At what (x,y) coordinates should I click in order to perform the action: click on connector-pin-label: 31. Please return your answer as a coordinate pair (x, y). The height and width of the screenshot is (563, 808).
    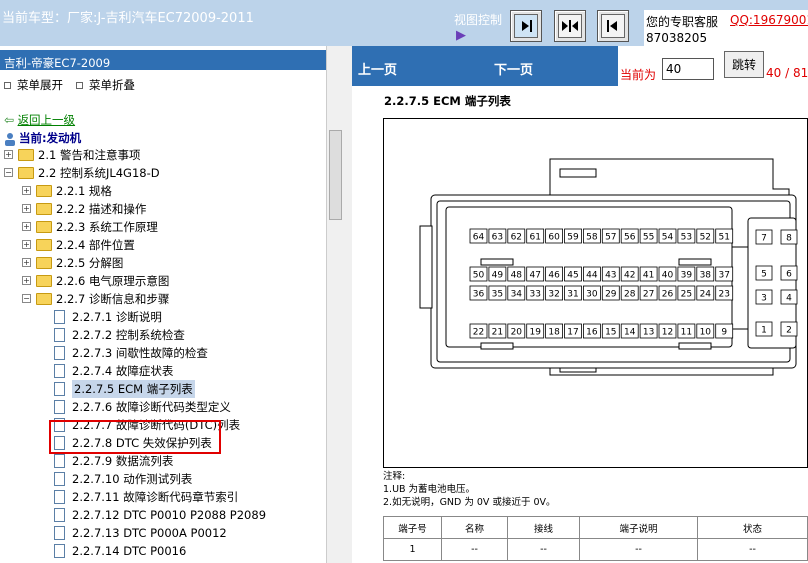
    Looking at the image, I should click on (572, 295).